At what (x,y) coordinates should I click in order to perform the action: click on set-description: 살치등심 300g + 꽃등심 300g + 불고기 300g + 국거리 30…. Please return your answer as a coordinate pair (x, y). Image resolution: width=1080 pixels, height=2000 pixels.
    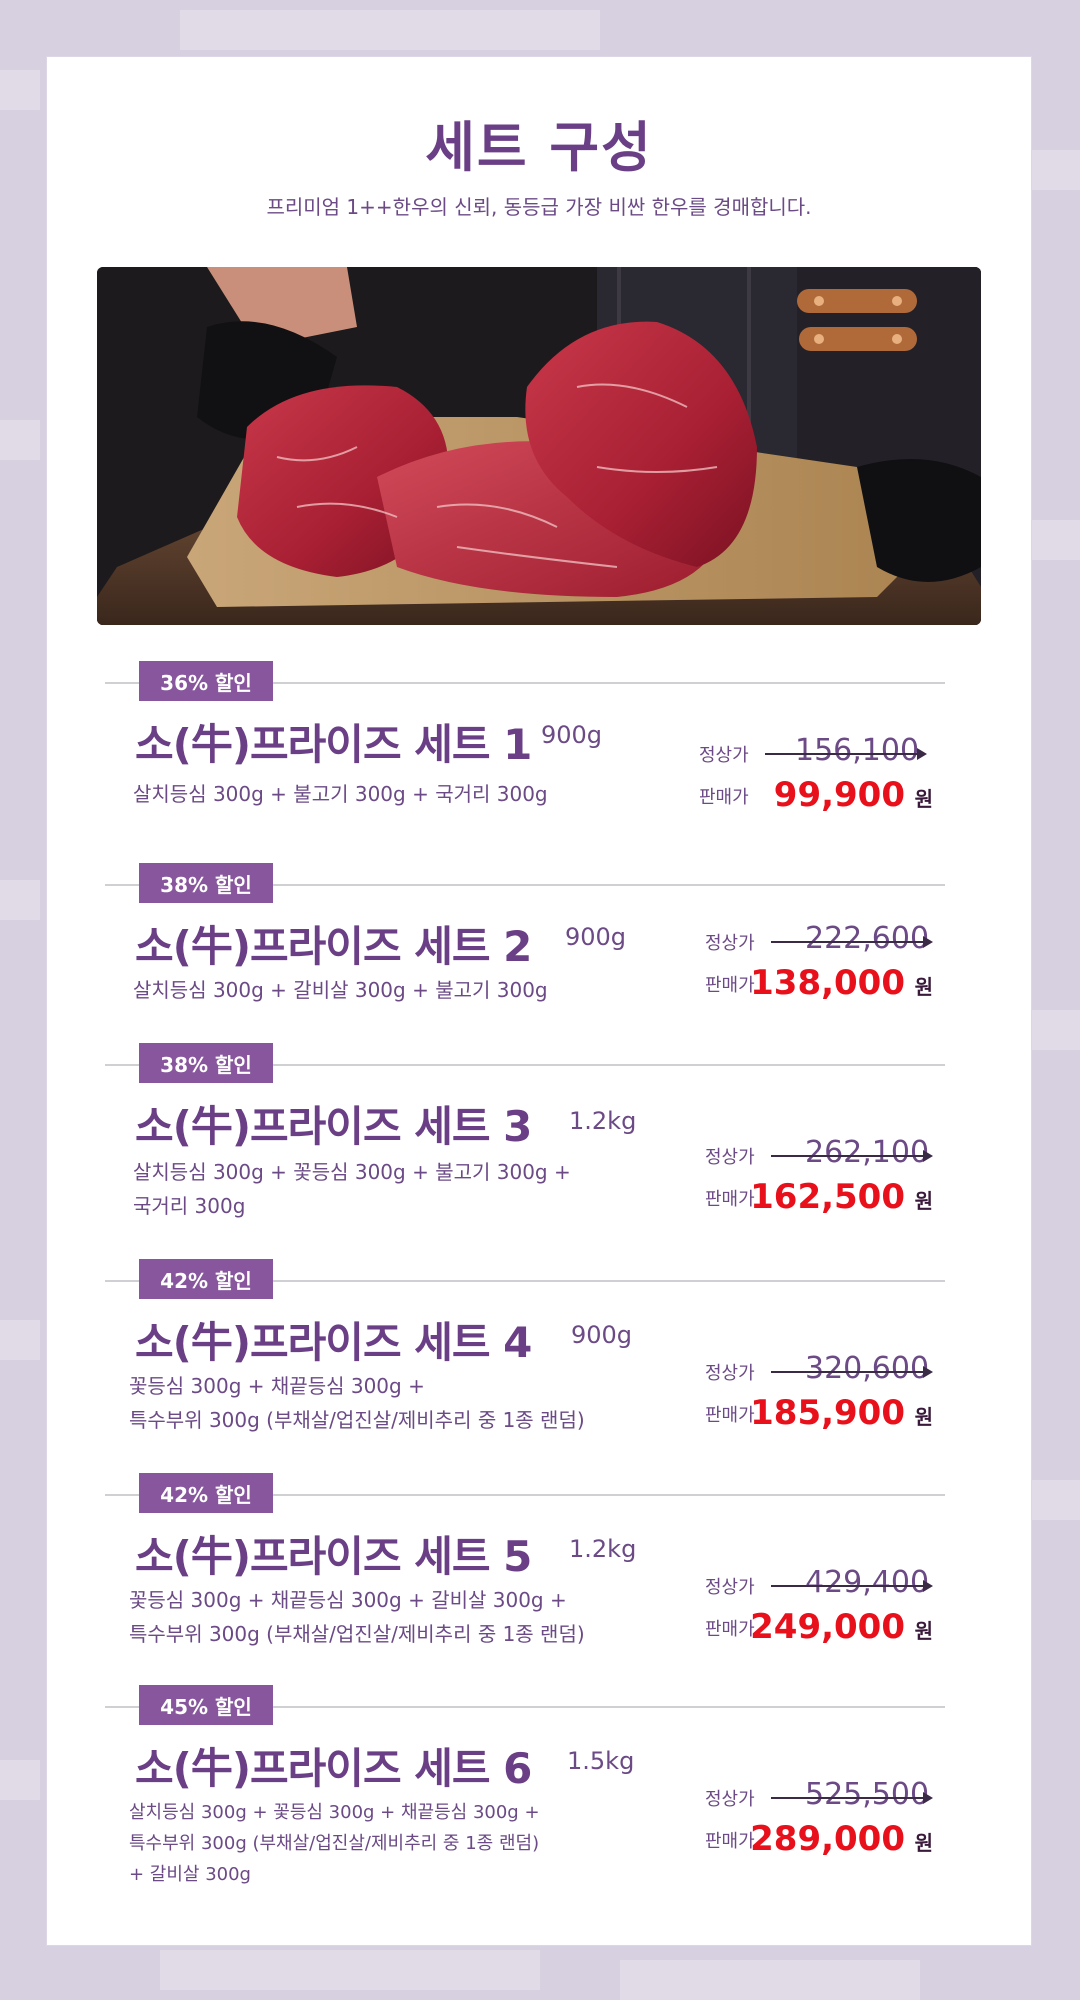
    Looking at the image, I should click on (383, 1189).